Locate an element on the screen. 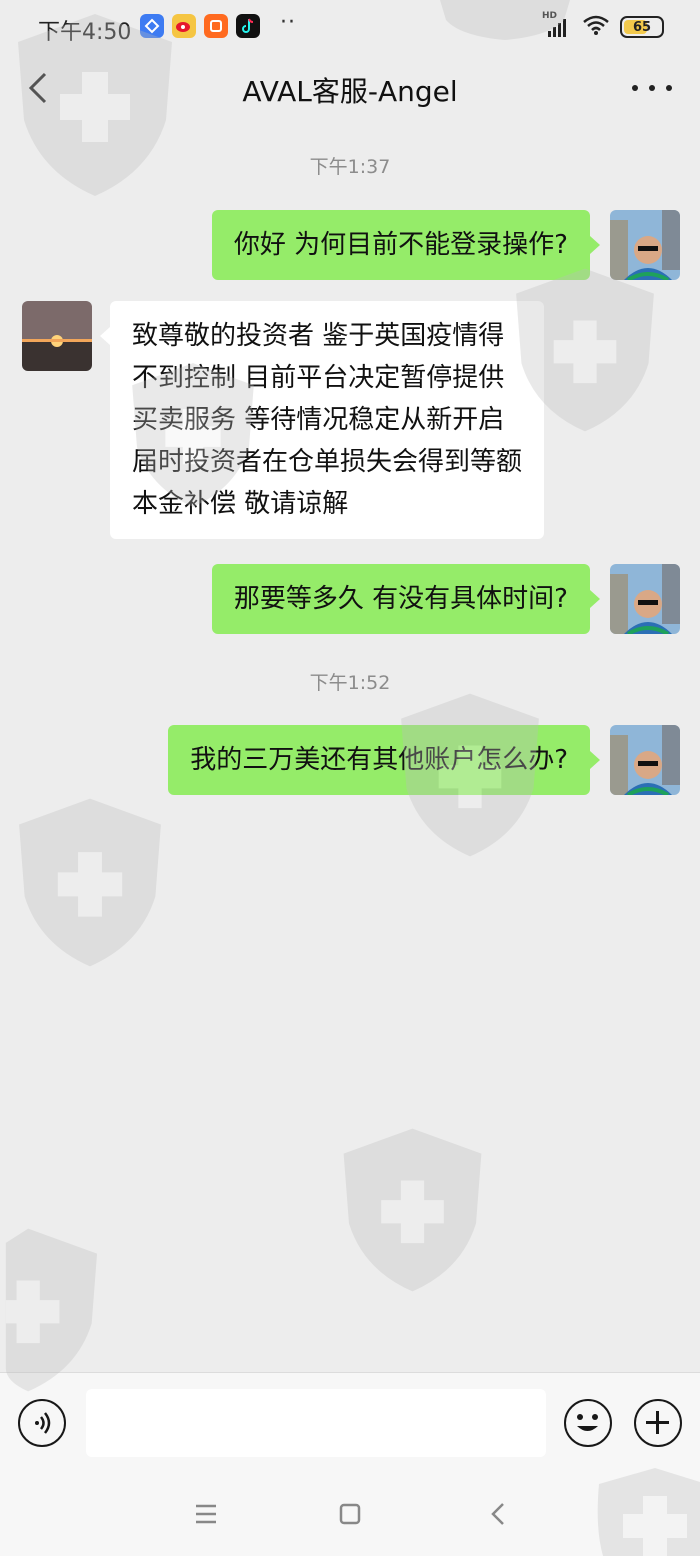 Image resolution: width=700 pixels, height=1556 pixels. sent-message-bubble: 我的三万美还有其他账户怎么办? is located at coordinates (379, 760).